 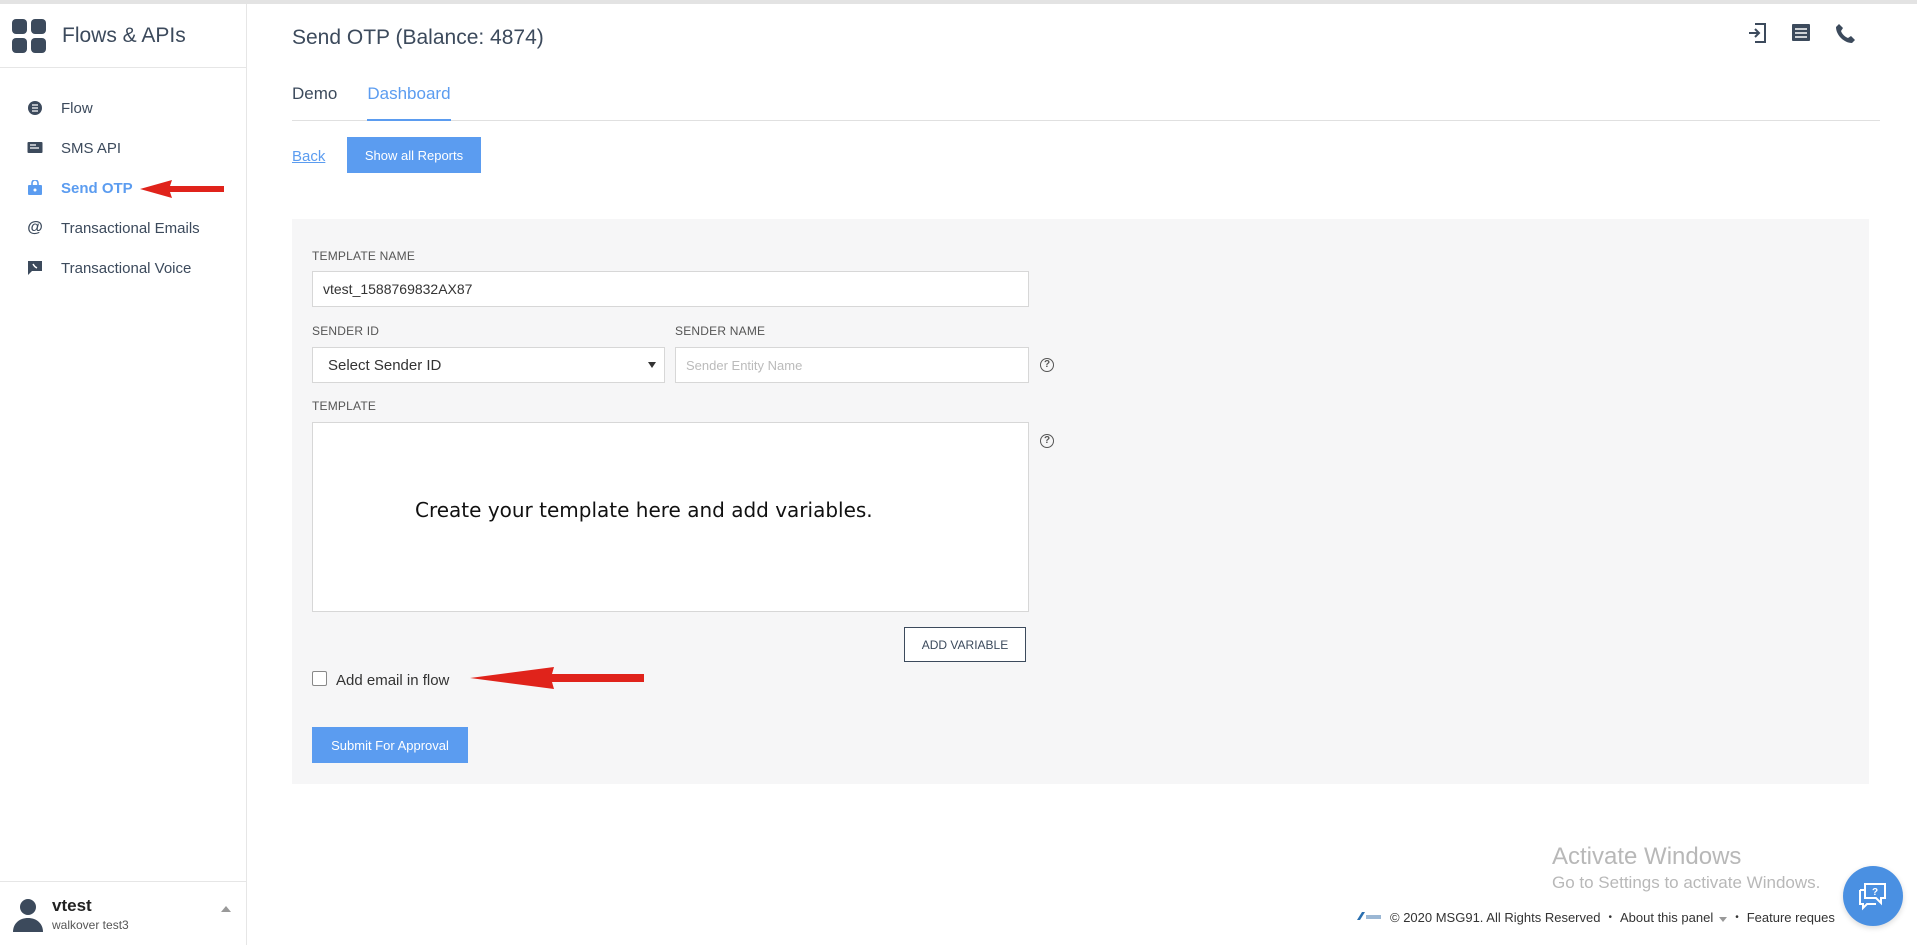 What do you see at coordinates (385, 365) in the screenshot?
I see `sender-id-selected: Select Sender ID` at bounding box center [385, 365].